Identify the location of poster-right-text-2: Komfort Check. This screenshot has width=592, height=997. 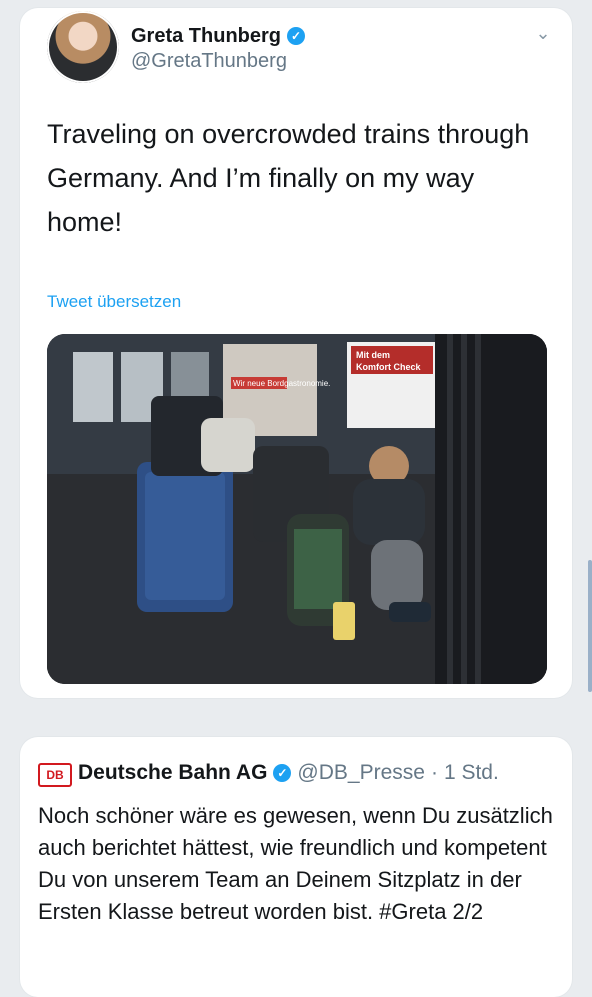
(389, 367).